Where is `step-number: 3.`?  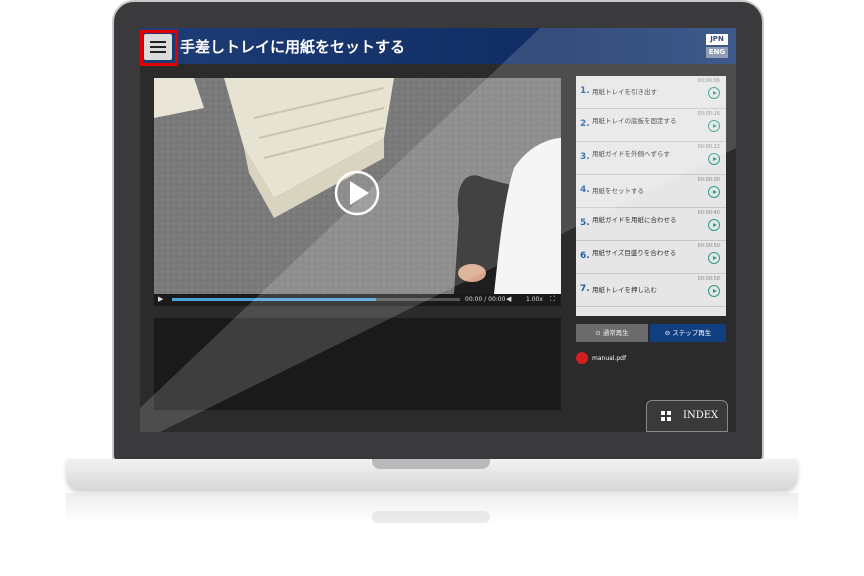
step-number: 3. is located at coordinates (585, 157).